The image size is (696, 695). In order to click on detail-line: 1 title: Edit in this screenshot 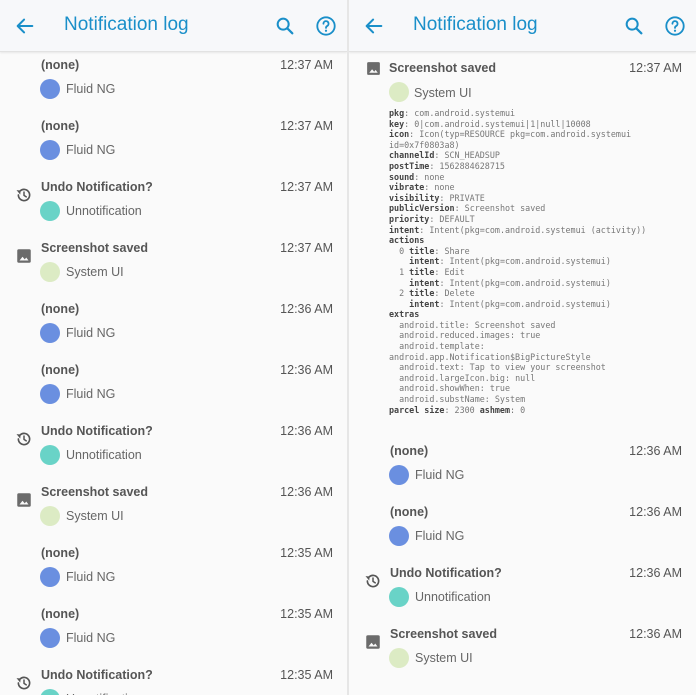, I will do `click(427, 271)`.